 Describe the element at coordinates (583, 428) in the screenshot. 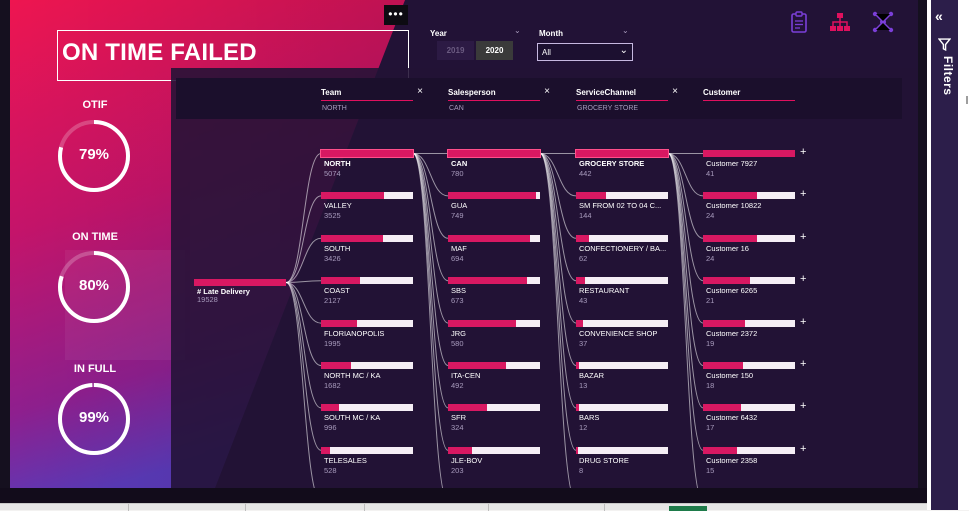

I see `tree-node-value: 12` at that location.